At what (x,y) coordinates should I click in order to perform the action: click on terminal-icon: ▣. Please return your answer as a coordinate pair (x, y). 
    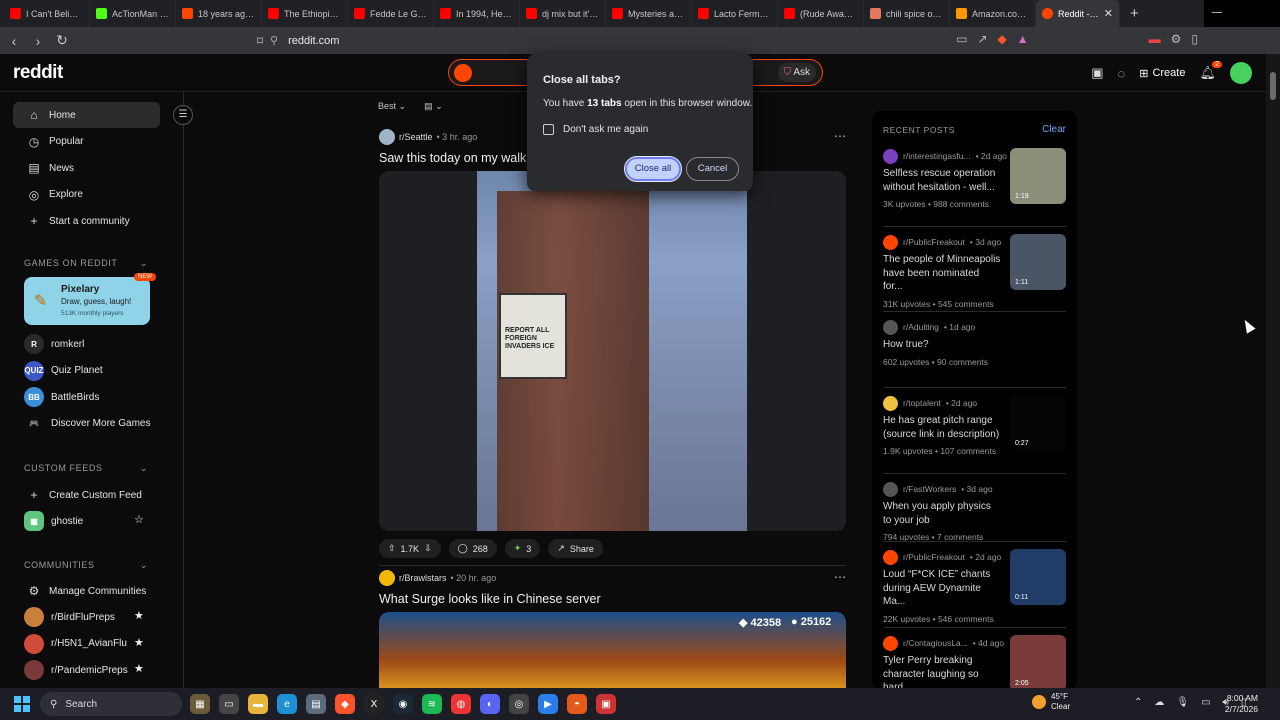
    Looking at the image, I should click on (606, 704).